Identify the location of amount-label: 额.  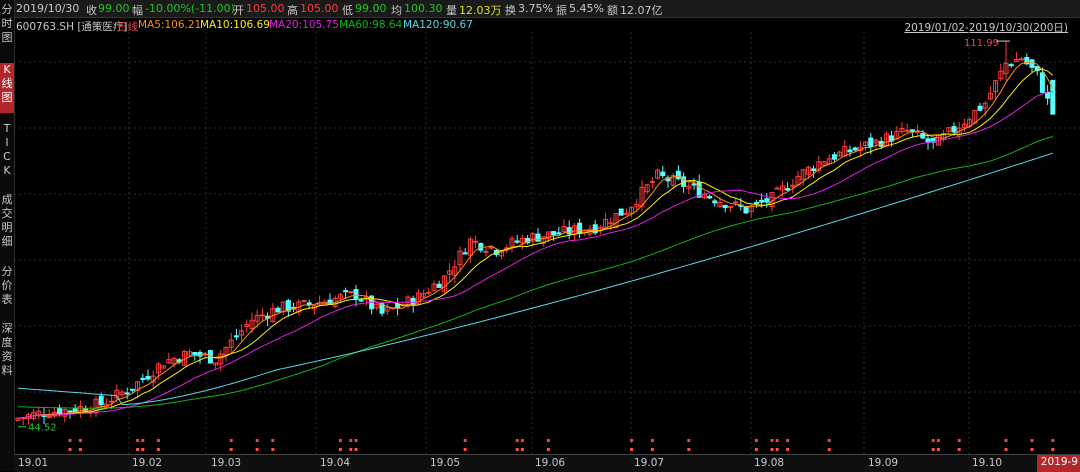
(612, 10).